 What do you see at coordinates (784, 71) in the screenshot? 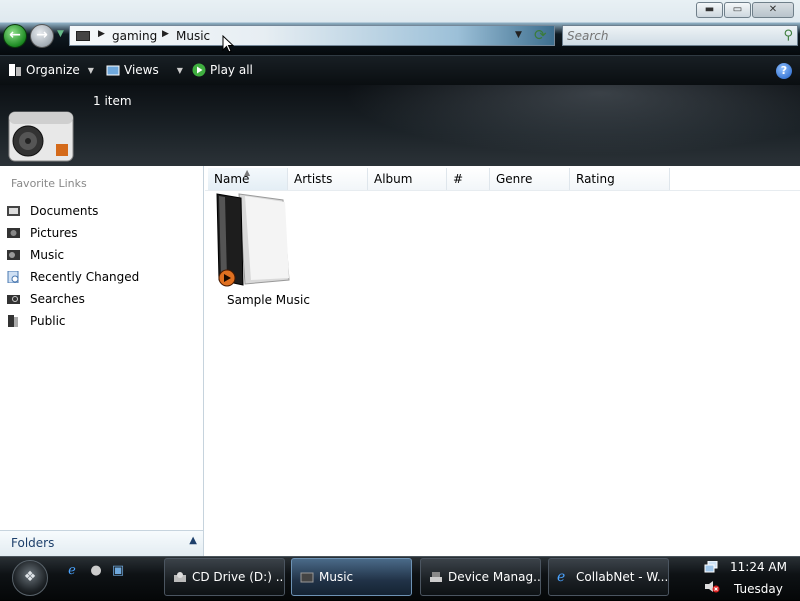
I see `help-icon: ?` at bounding box center [784, 71].